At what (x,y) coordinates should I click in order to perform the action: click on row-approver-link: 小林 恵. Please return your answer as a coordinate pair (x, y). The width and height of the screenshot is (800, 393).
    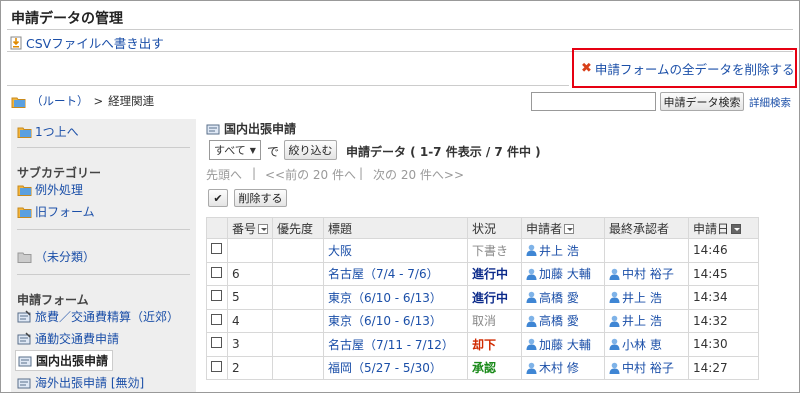
    Looking at the image, I should click on (635, 344).